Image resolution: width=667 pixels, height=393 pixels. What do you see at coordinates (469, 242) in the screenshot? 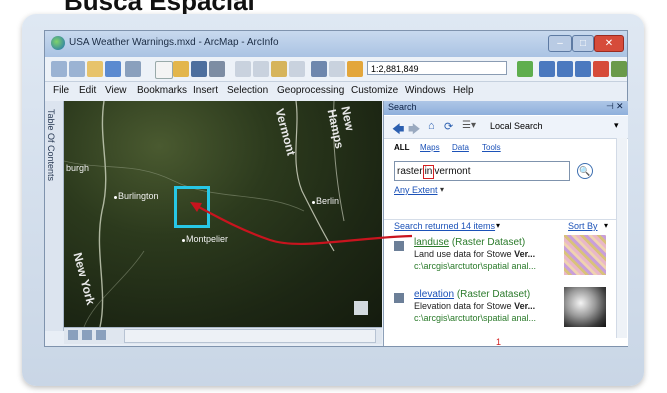
I see `result-title: landuse (Raster Dataset)` at bounding box center [469, 242].